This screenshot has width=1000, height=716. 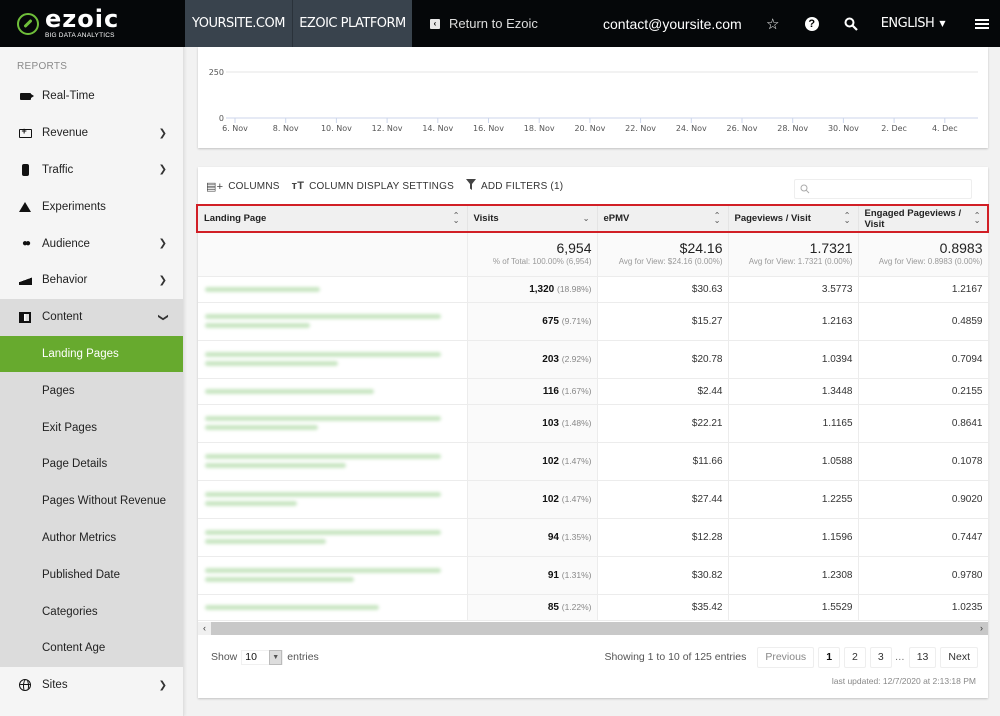 What do you see at coordinates (793, 537) in the screenshot?
I see `pageviews-per-visit-cell: 1.1596` at bounding box center [793, 537].